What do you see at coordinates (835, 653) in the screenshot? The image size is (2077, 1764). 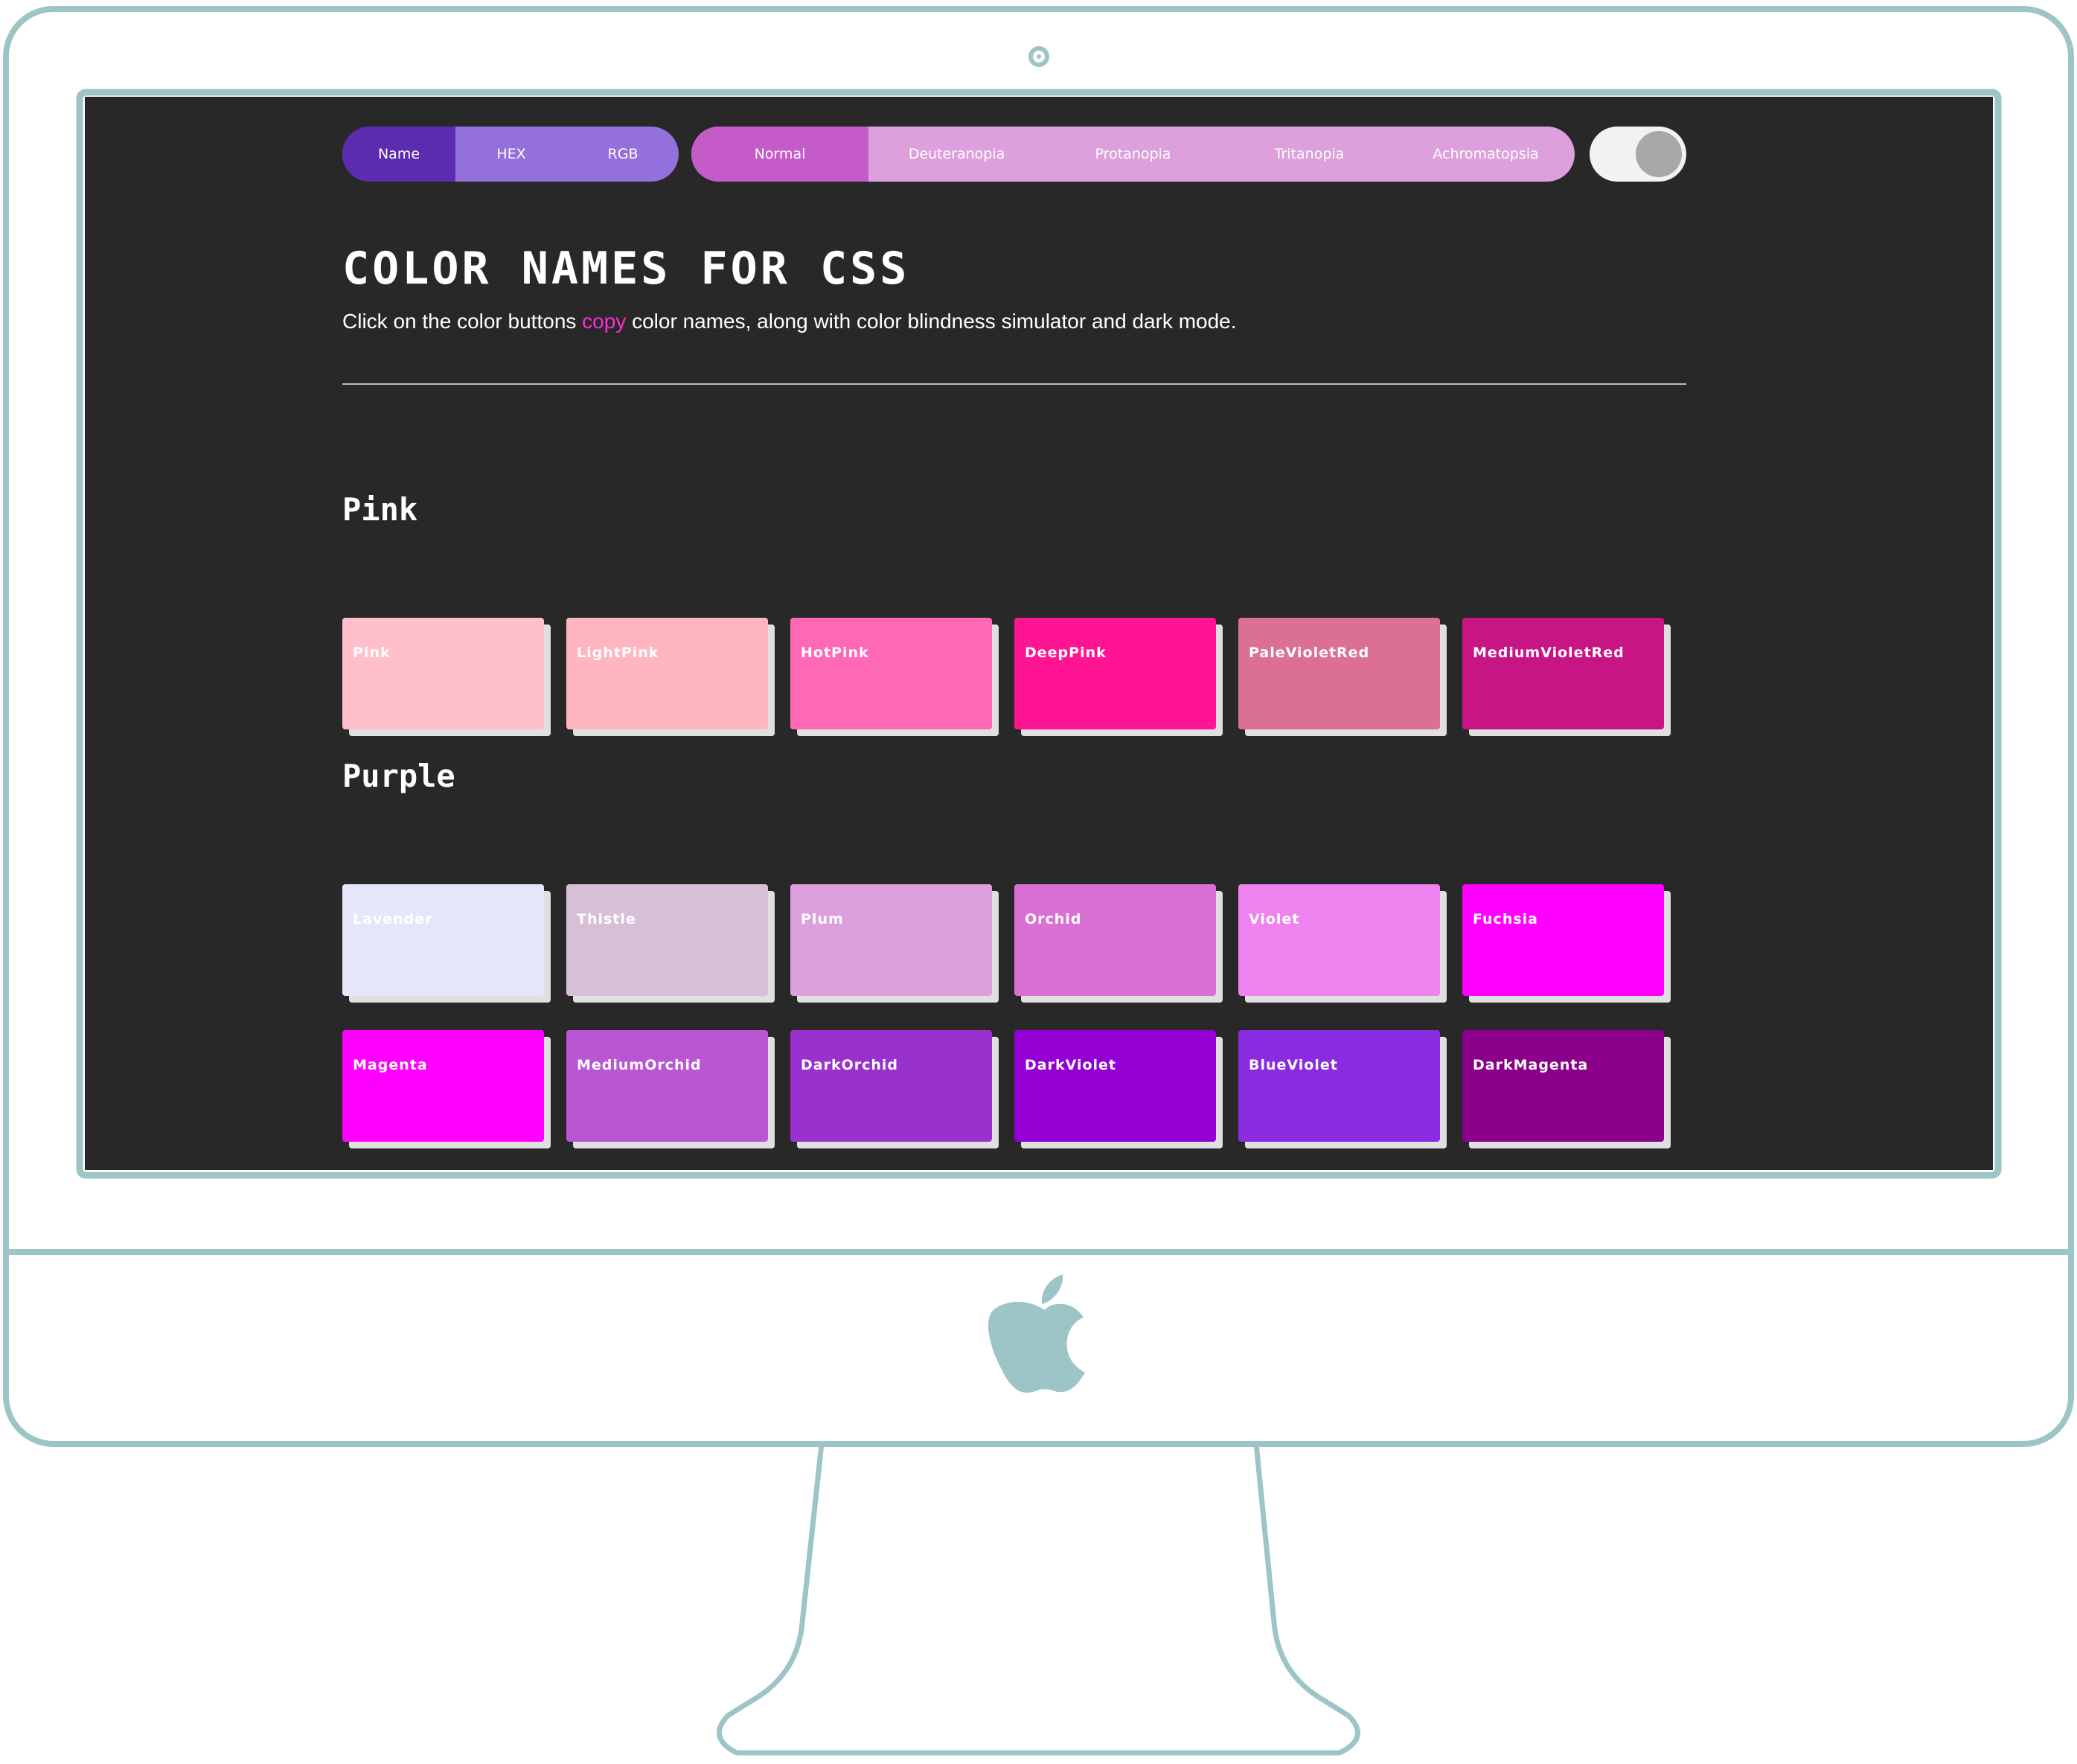 I see `color-swatch-label: HotPink` at bounding box center [835, 653].